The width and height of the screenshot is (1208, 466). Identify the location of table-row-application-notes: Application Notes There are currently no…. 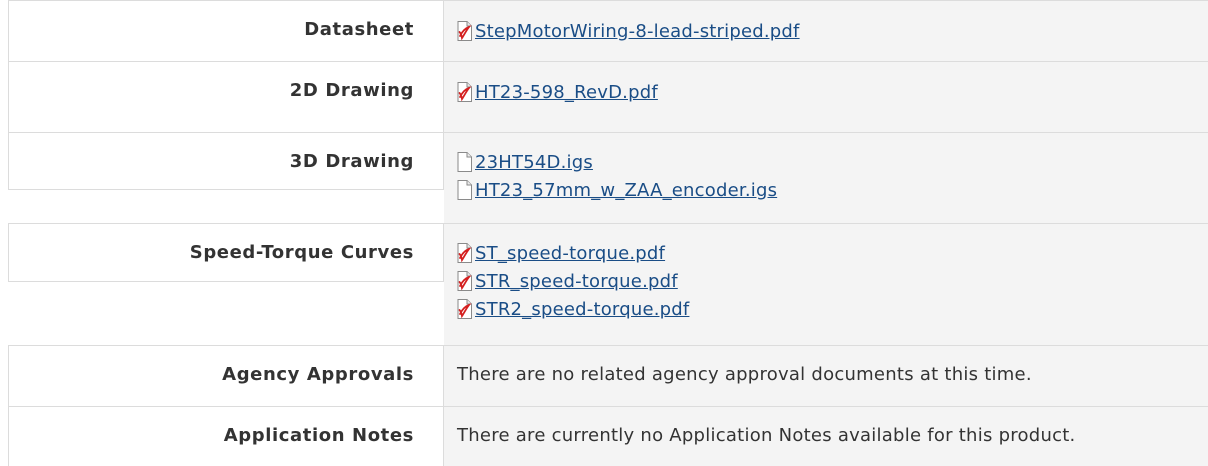
(608, 436).